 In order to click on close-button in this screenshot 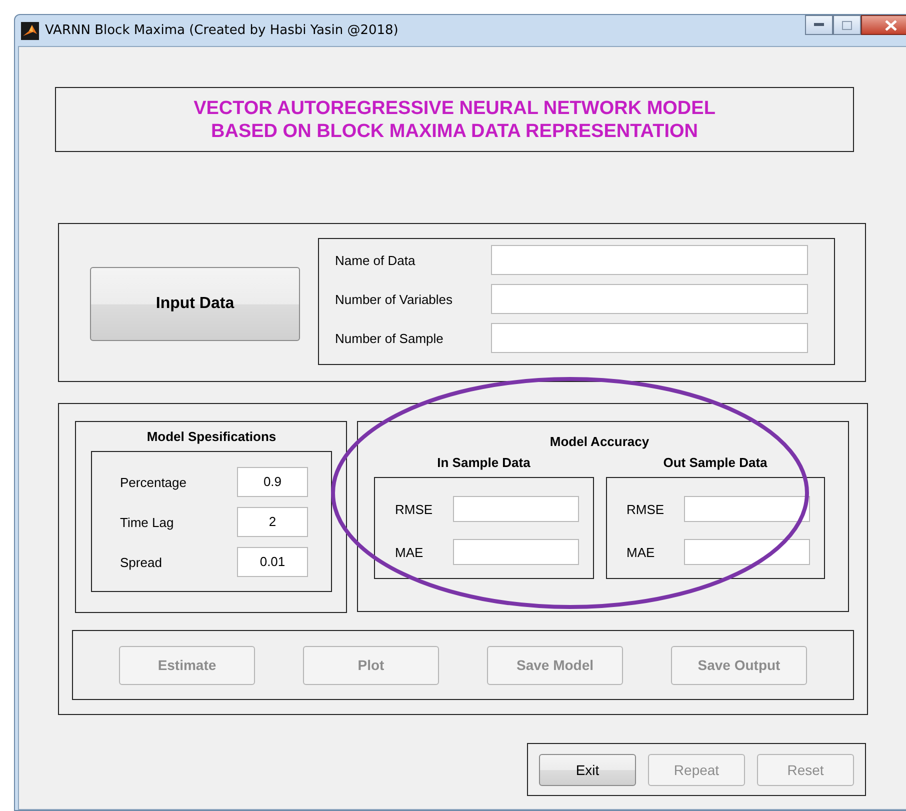, I will do `click(883, 25)`.